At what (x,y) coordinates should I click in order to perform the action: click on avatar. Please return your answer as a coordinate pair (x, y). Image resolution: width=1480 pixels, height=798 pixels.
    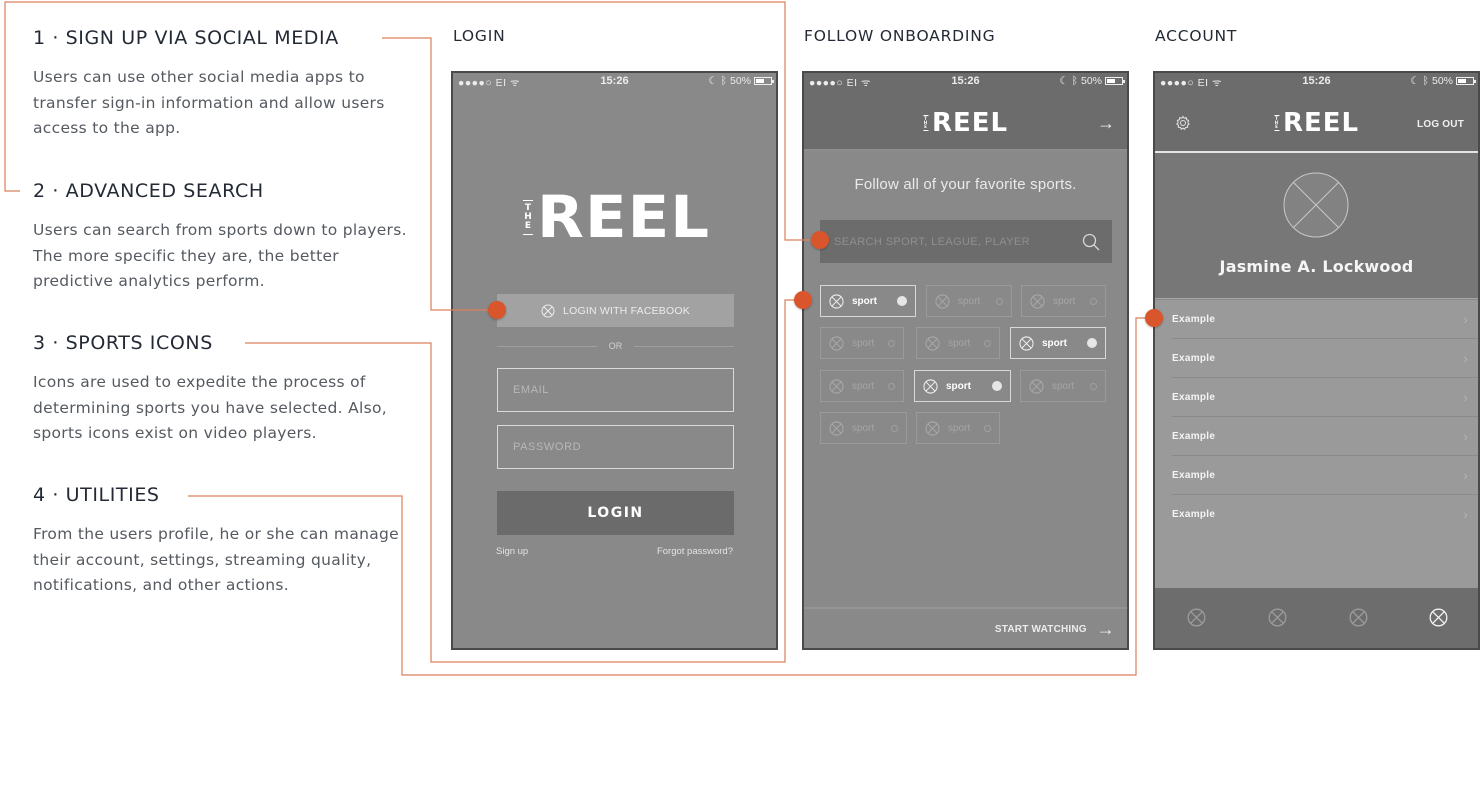
    Looking at the image, I should click on (1316, 205).